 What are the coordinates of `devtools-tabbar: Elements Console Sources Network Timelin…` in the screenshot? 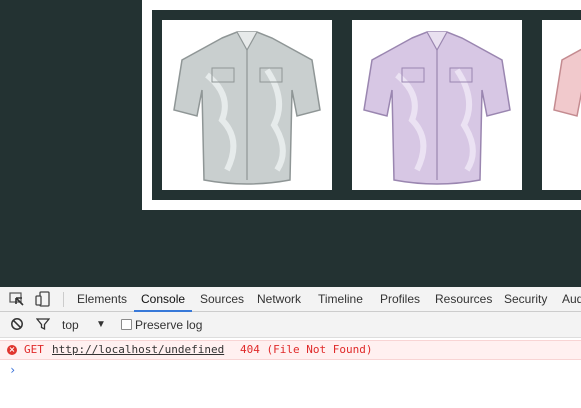 It's located at (290, 299).